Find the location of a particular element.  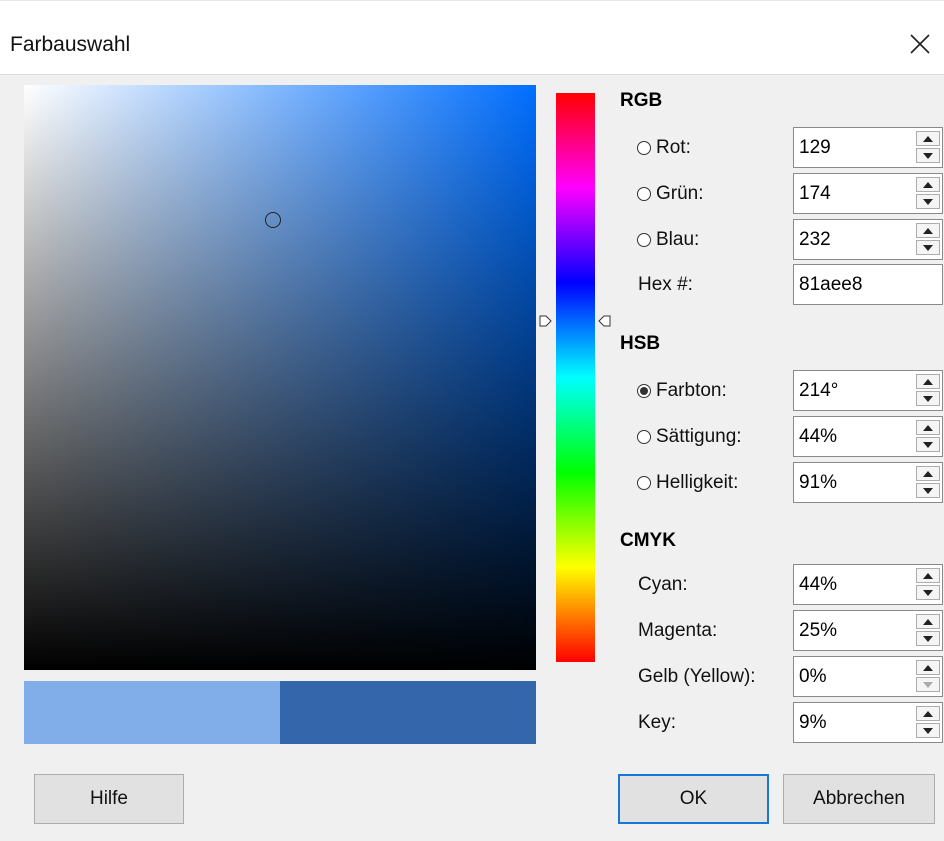

magenta-decrement is located at coordinates (928, 638).